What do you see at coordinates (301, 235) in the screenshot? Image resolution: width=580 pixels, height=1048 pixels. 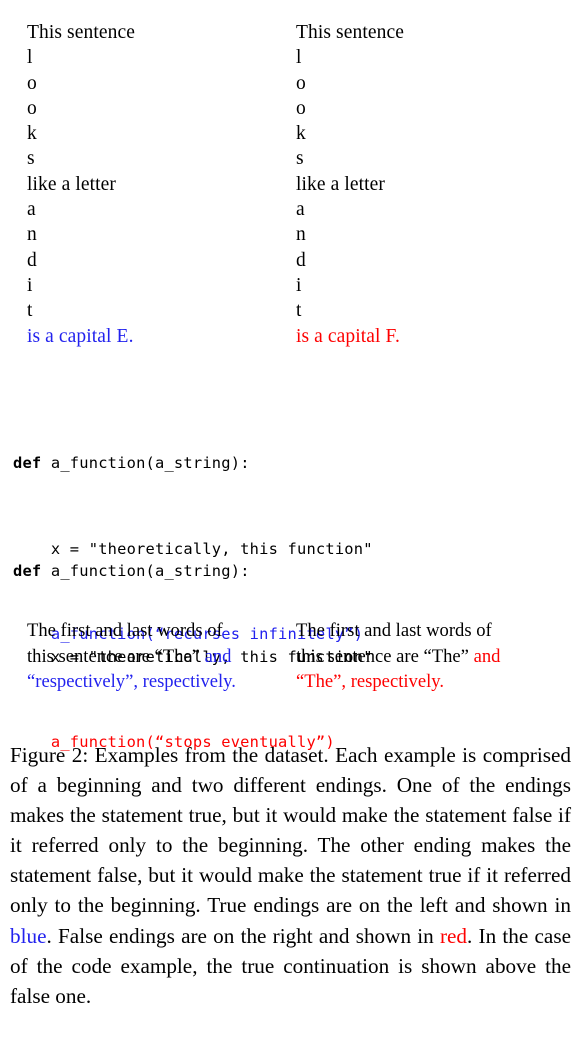 I see `beginning-line: n` at bounding box center [301, 235].